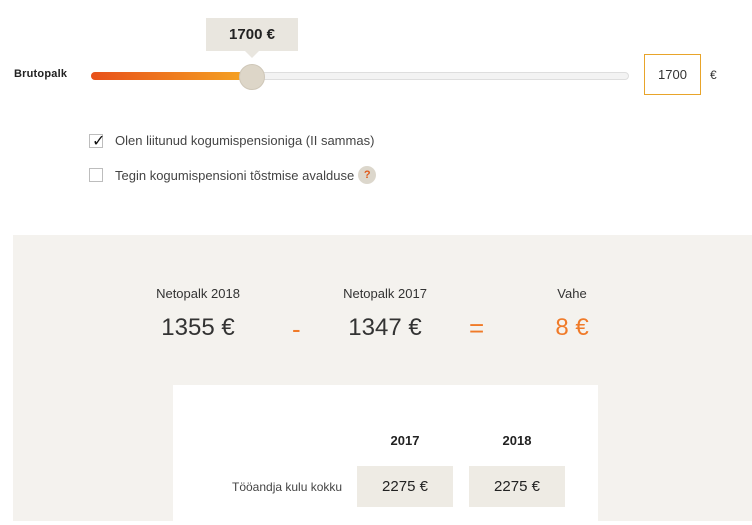  I want to click on checkmark-icon: ✓, so click(99, 141).